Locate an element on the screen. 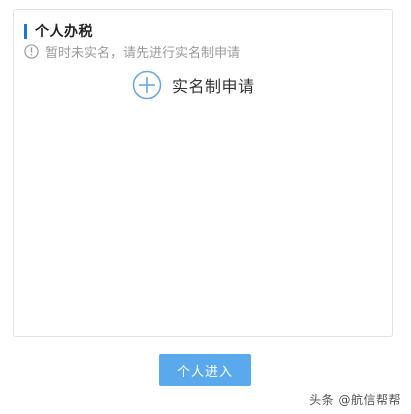 This screenshot has width=411, height=414. personal-enter-button: 个人进入 is located at coordinates (205, 370).